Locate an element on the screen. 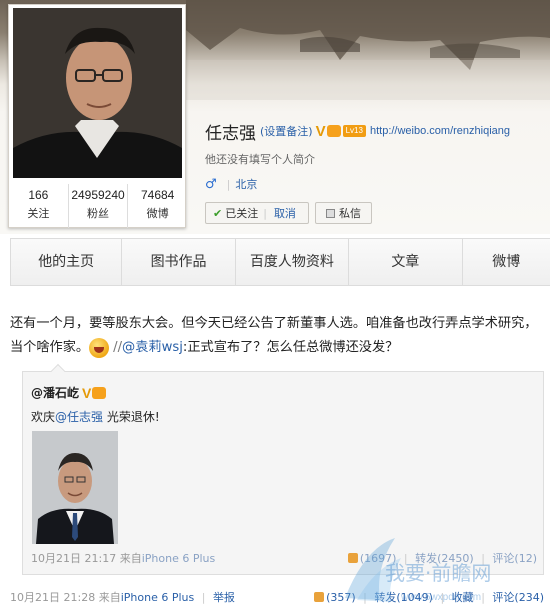 Image resolution: width=550 pixels, height=609 pixels. stat-posts: 74684 微博 is located at coordinates (157, 206).